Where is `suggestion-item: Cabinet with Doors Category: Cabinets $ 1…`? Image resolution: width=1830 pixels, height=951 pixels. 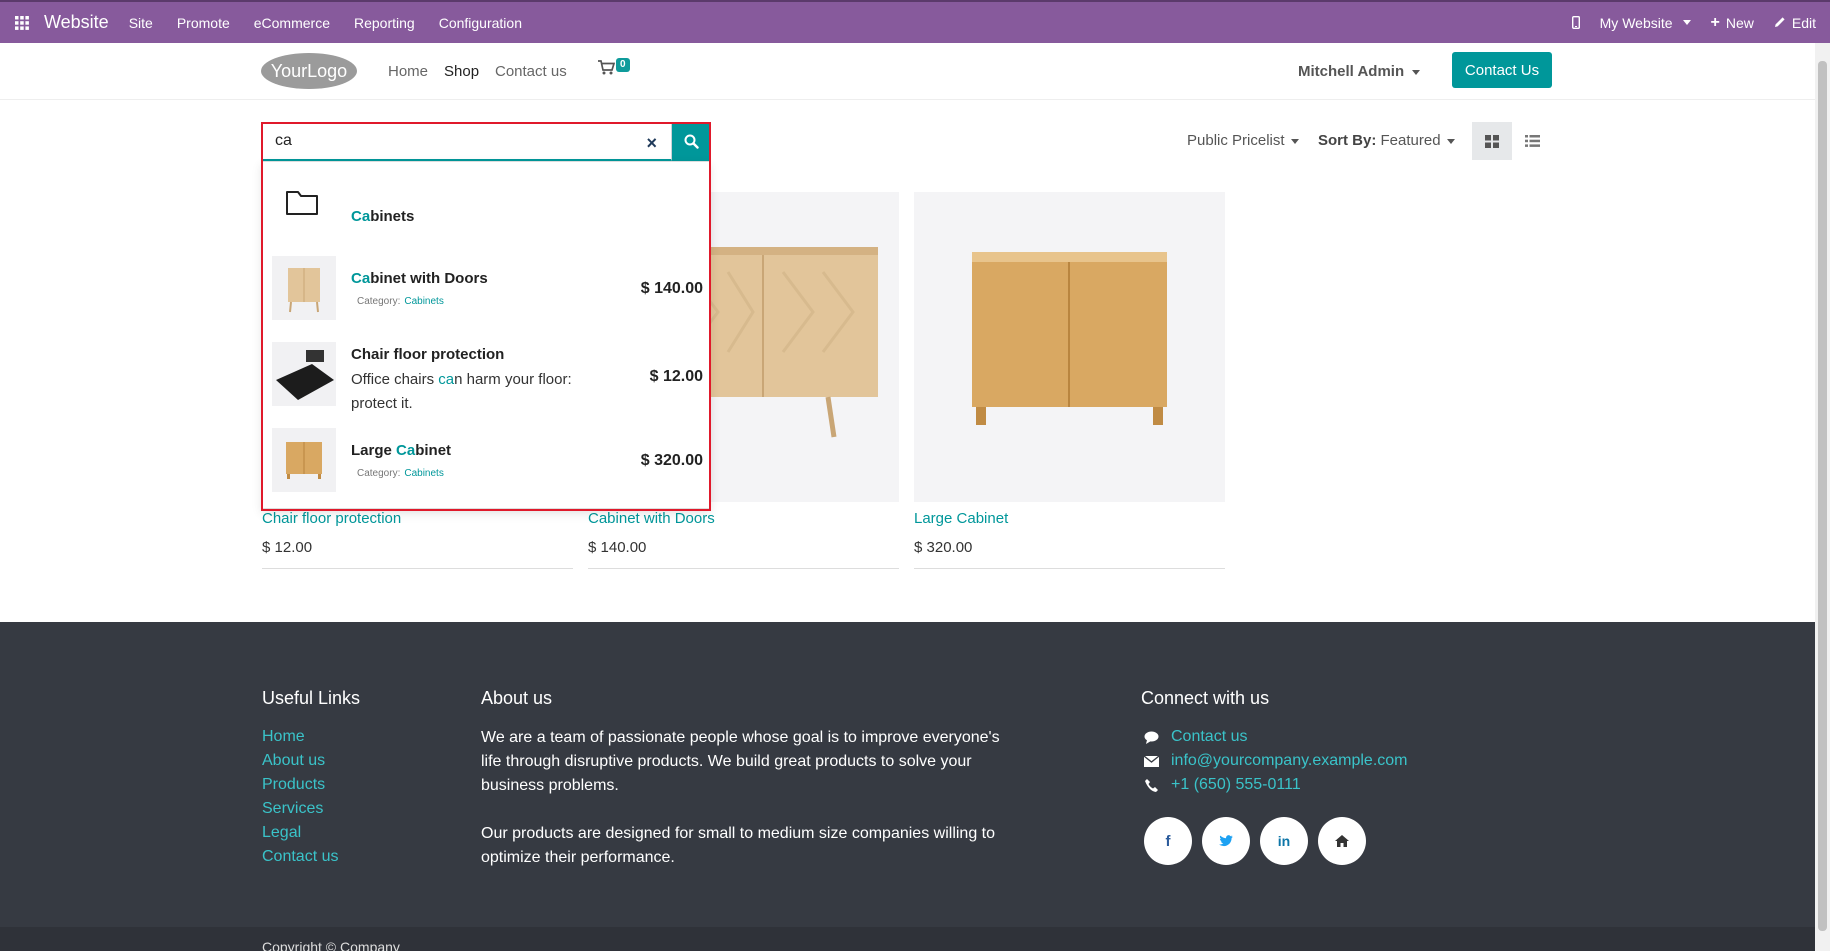 suggestion-item: Cabinet with Doors Category: Cabinets $ 1… is located at coordinates (486, 292).